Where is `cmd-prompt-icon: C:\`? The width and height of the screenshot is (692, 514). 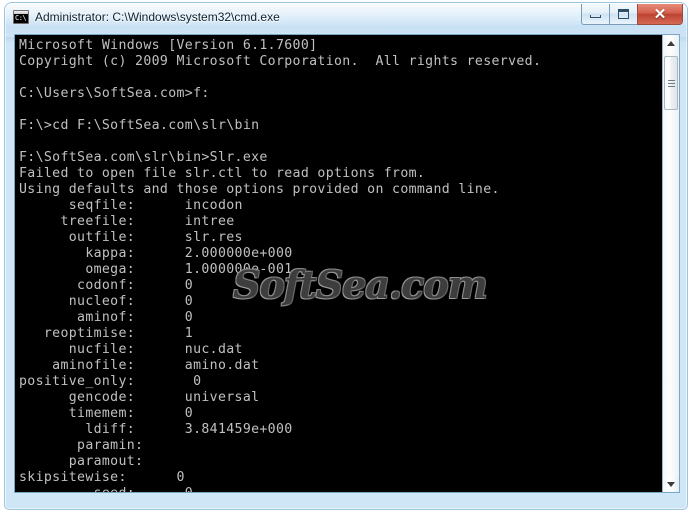
cmd-prompt-icon: C:\ is located at coordinates (21, 17).